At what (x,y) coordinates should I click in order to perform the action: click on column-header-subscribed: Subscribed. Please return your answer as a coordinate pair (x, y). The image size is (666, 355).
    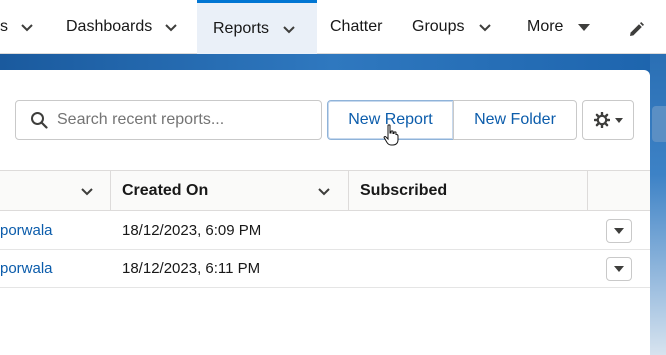
    Looking at the image, I should click on (470, 190).